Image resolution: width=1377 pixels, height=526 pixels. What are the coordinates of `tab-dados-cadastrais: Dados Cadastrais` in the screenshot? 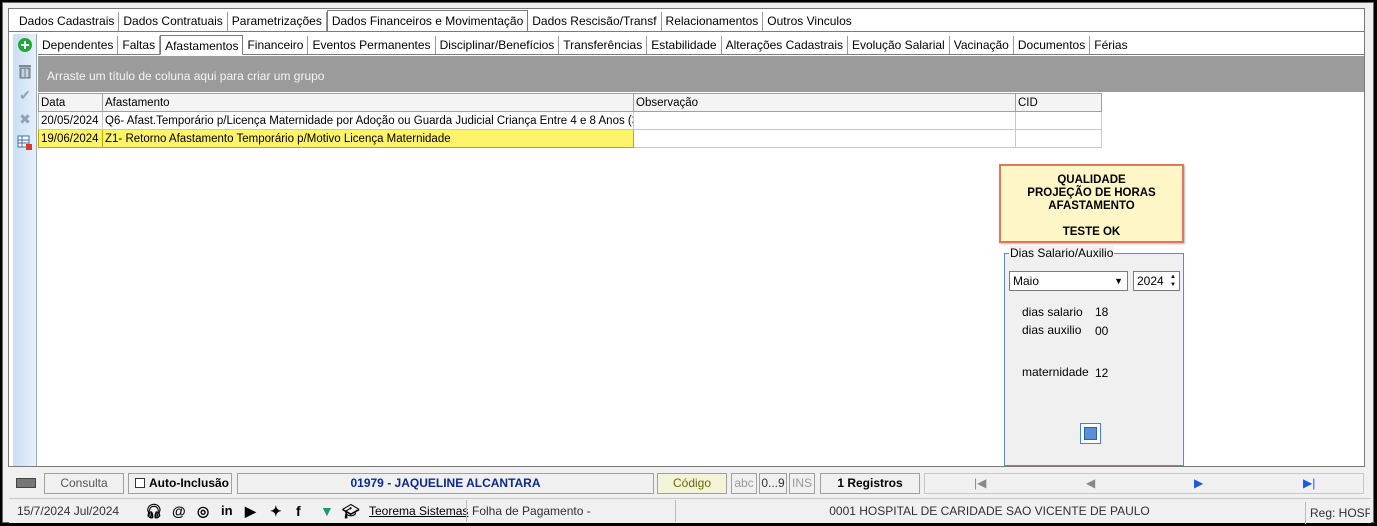 It's located at (67, 21).